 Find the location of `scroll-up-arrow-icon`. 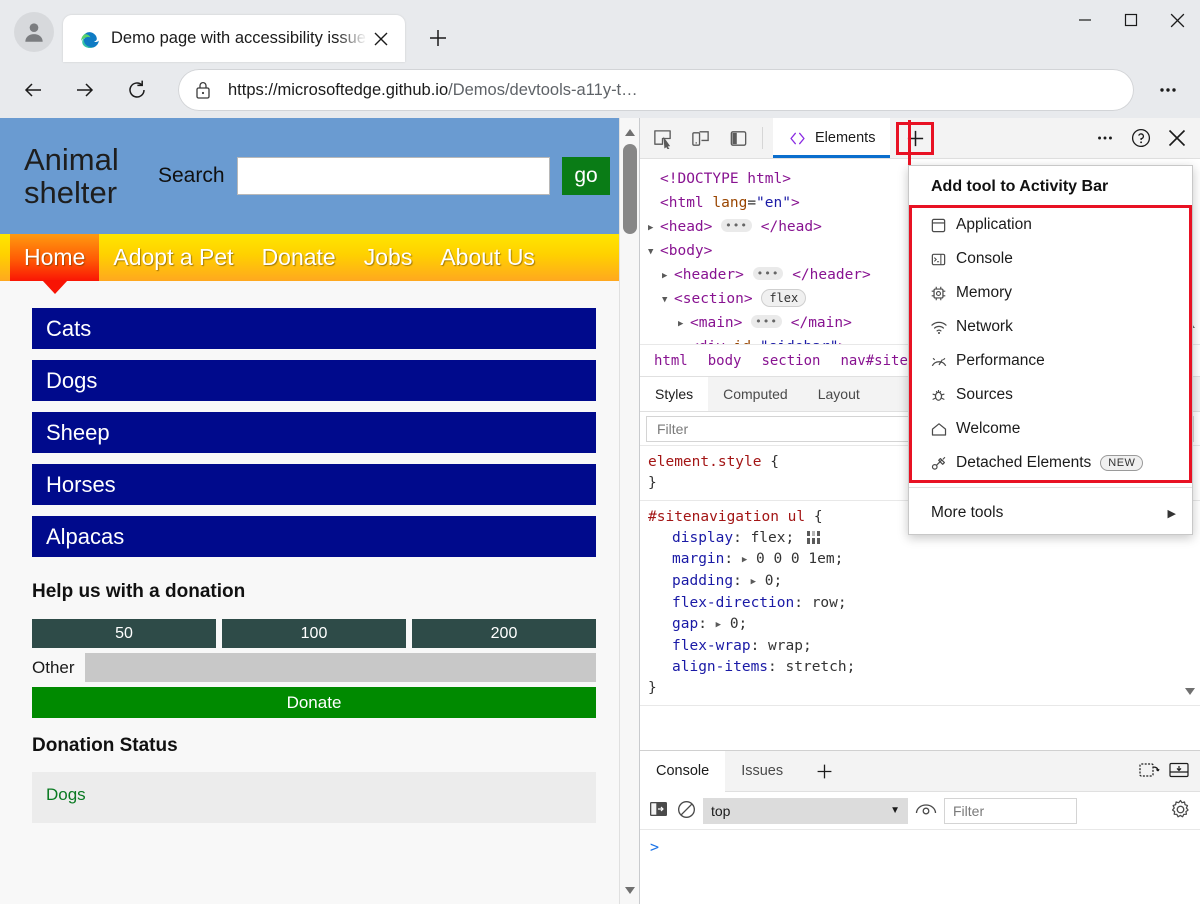

scroll-up-arrow-icon is located at coordinates (629, 132).